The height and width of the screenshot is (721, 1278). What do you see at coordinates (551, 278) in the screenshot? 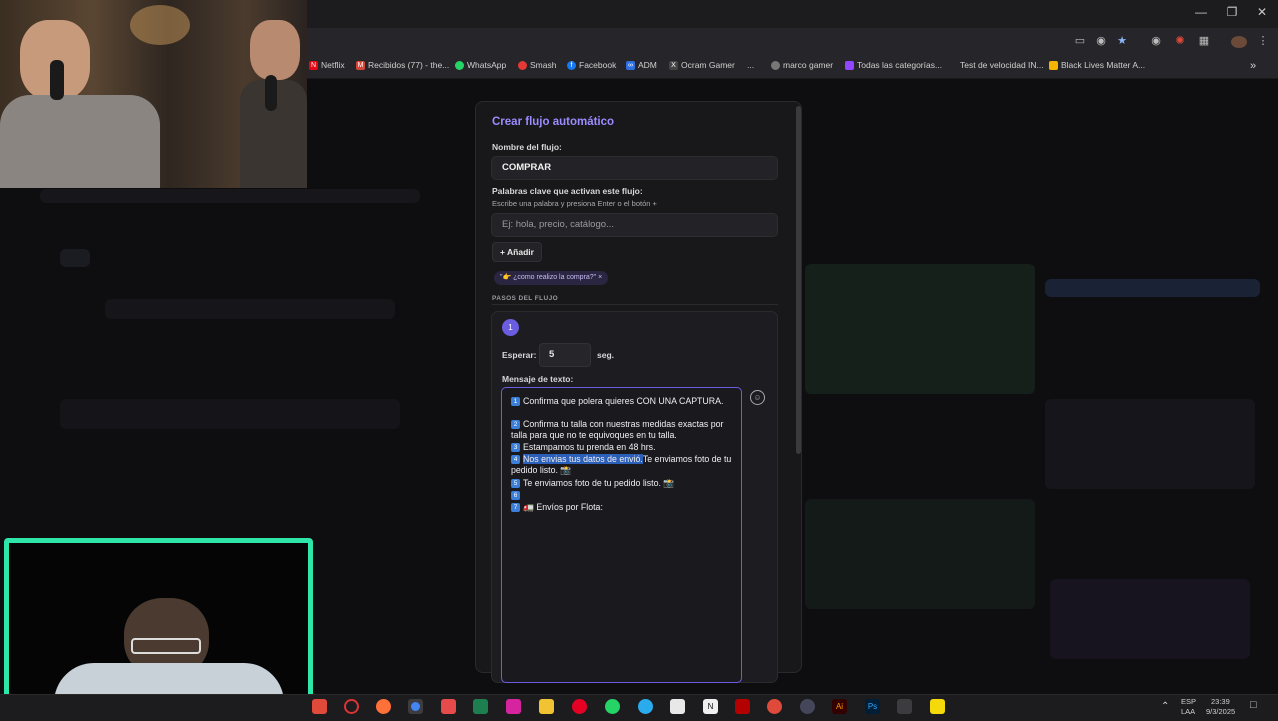
I see `keyword-chip: "👉 ¿como realizo la compra?" ×` at bounding box center [551, 278].